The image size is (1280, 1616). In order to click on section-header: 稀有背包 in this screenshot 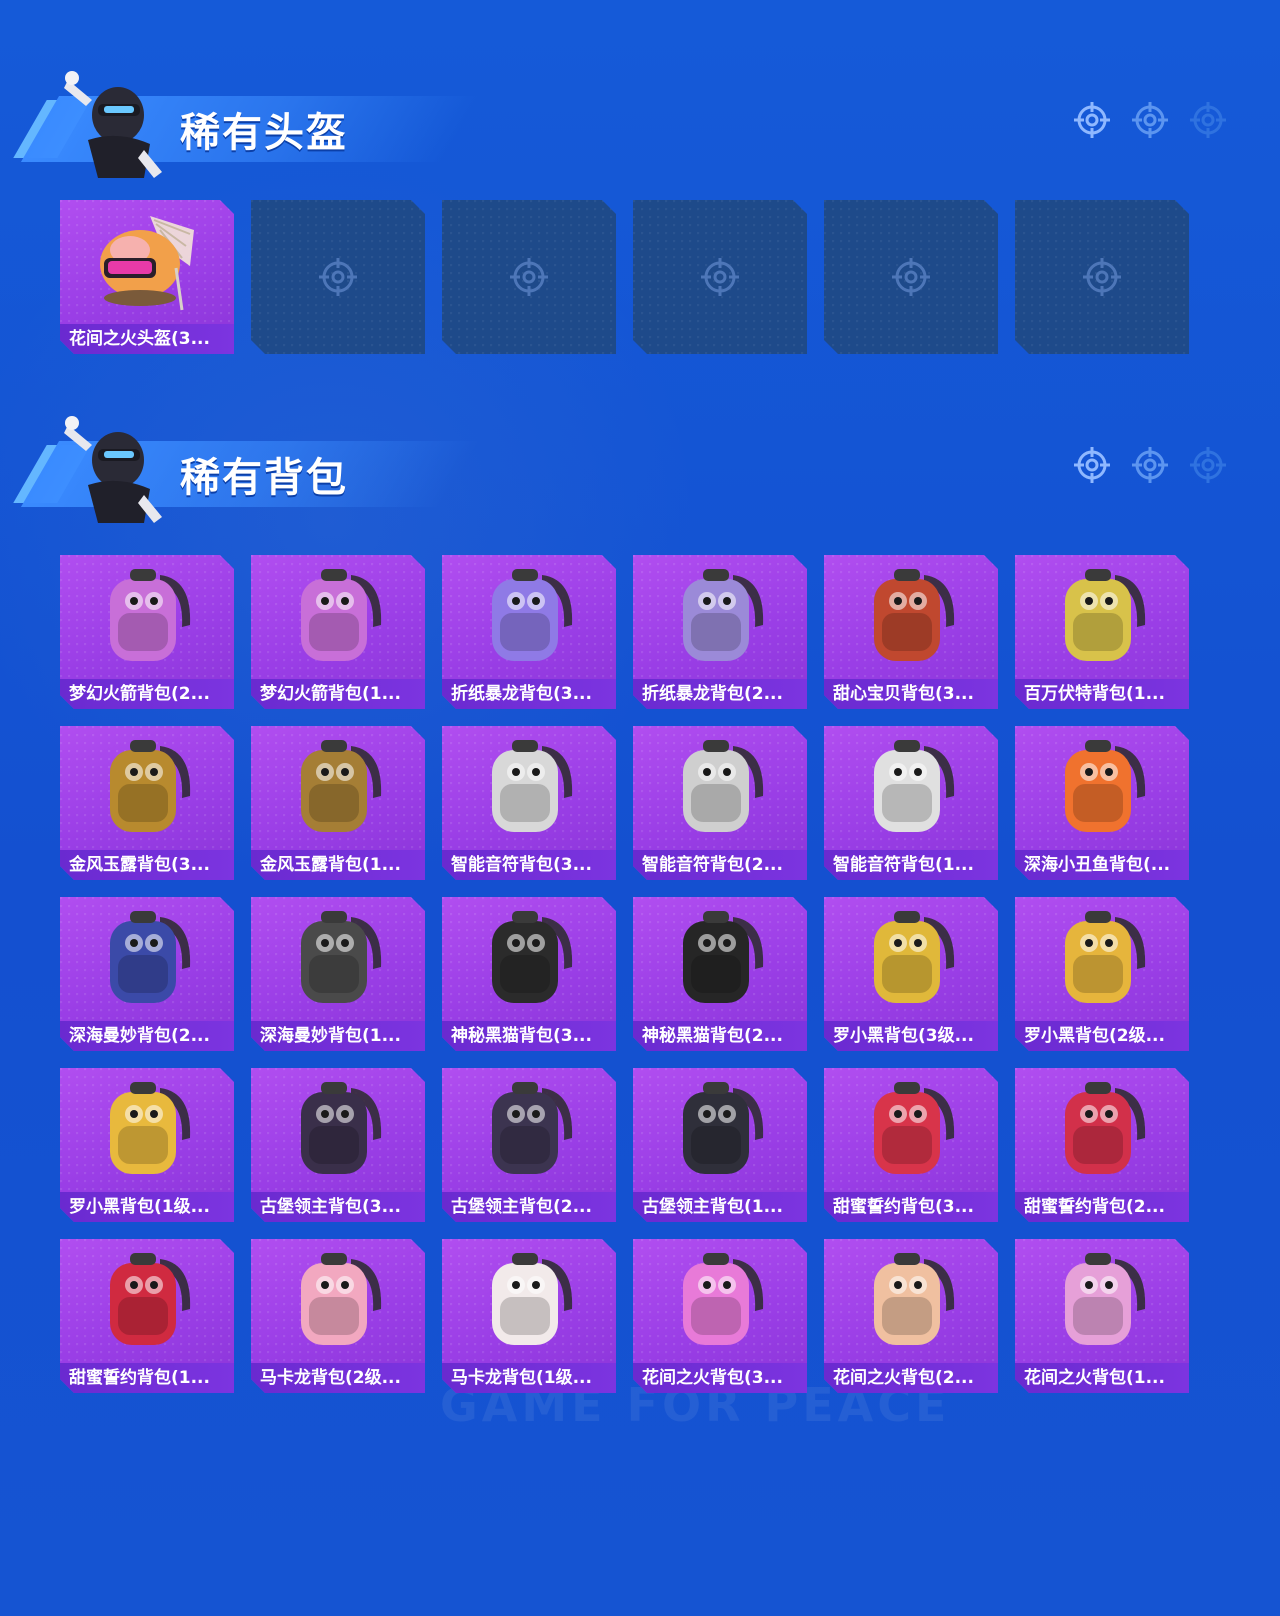, I will do `click(251, 470)`.